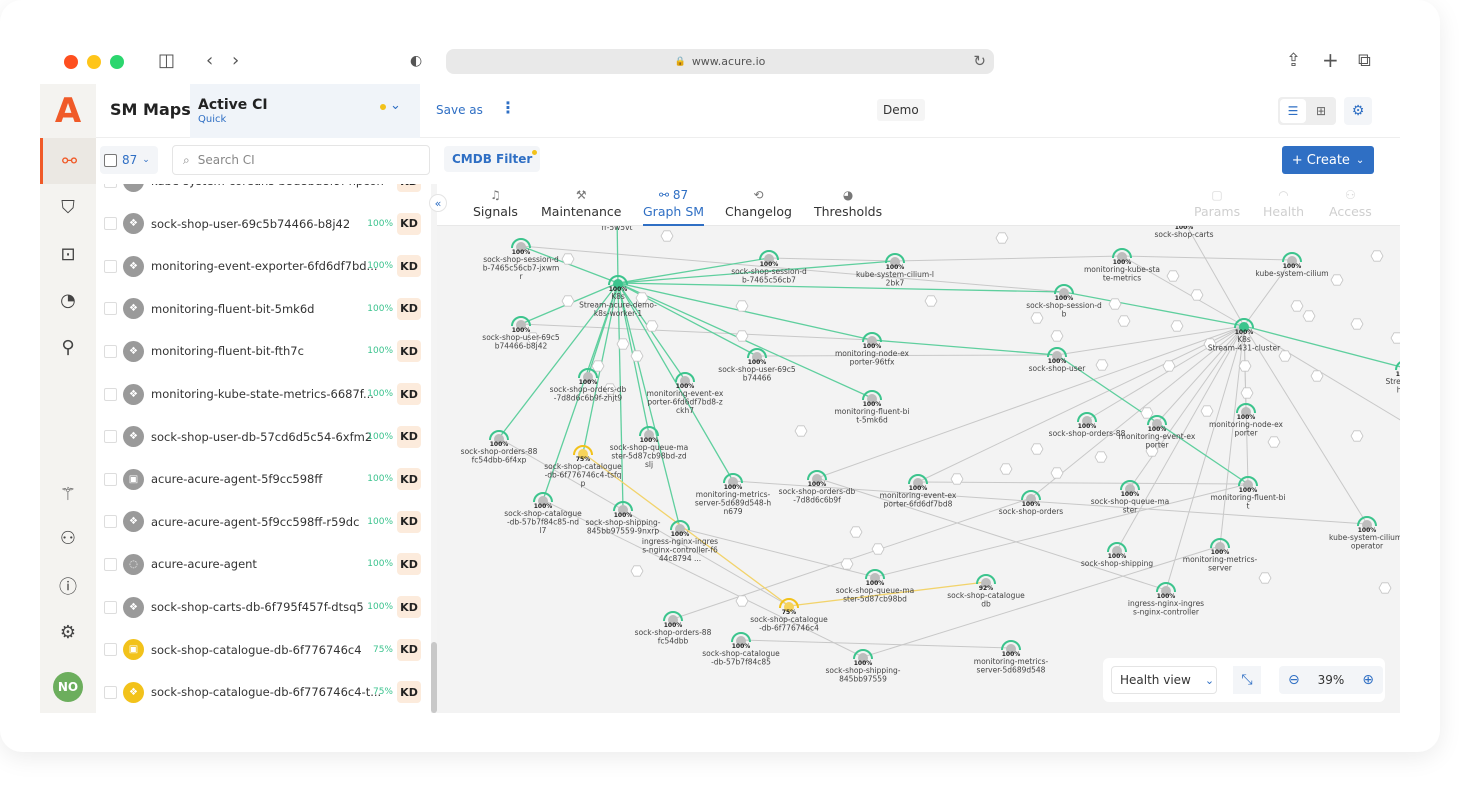 Image resolution: width=1480 pixels, height=793 pixels. I want to click on tab-changelog: ⟲ Changelog, so click(758, 203).